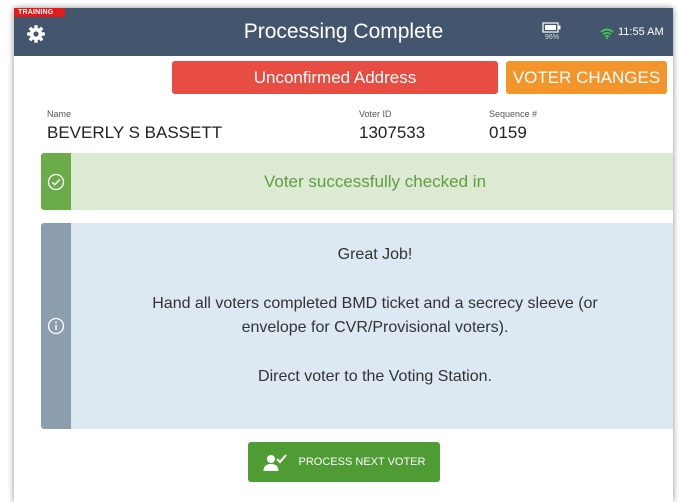 The image size is (681, 502). I want to click on success-alert-stripe, so click(56, 181).